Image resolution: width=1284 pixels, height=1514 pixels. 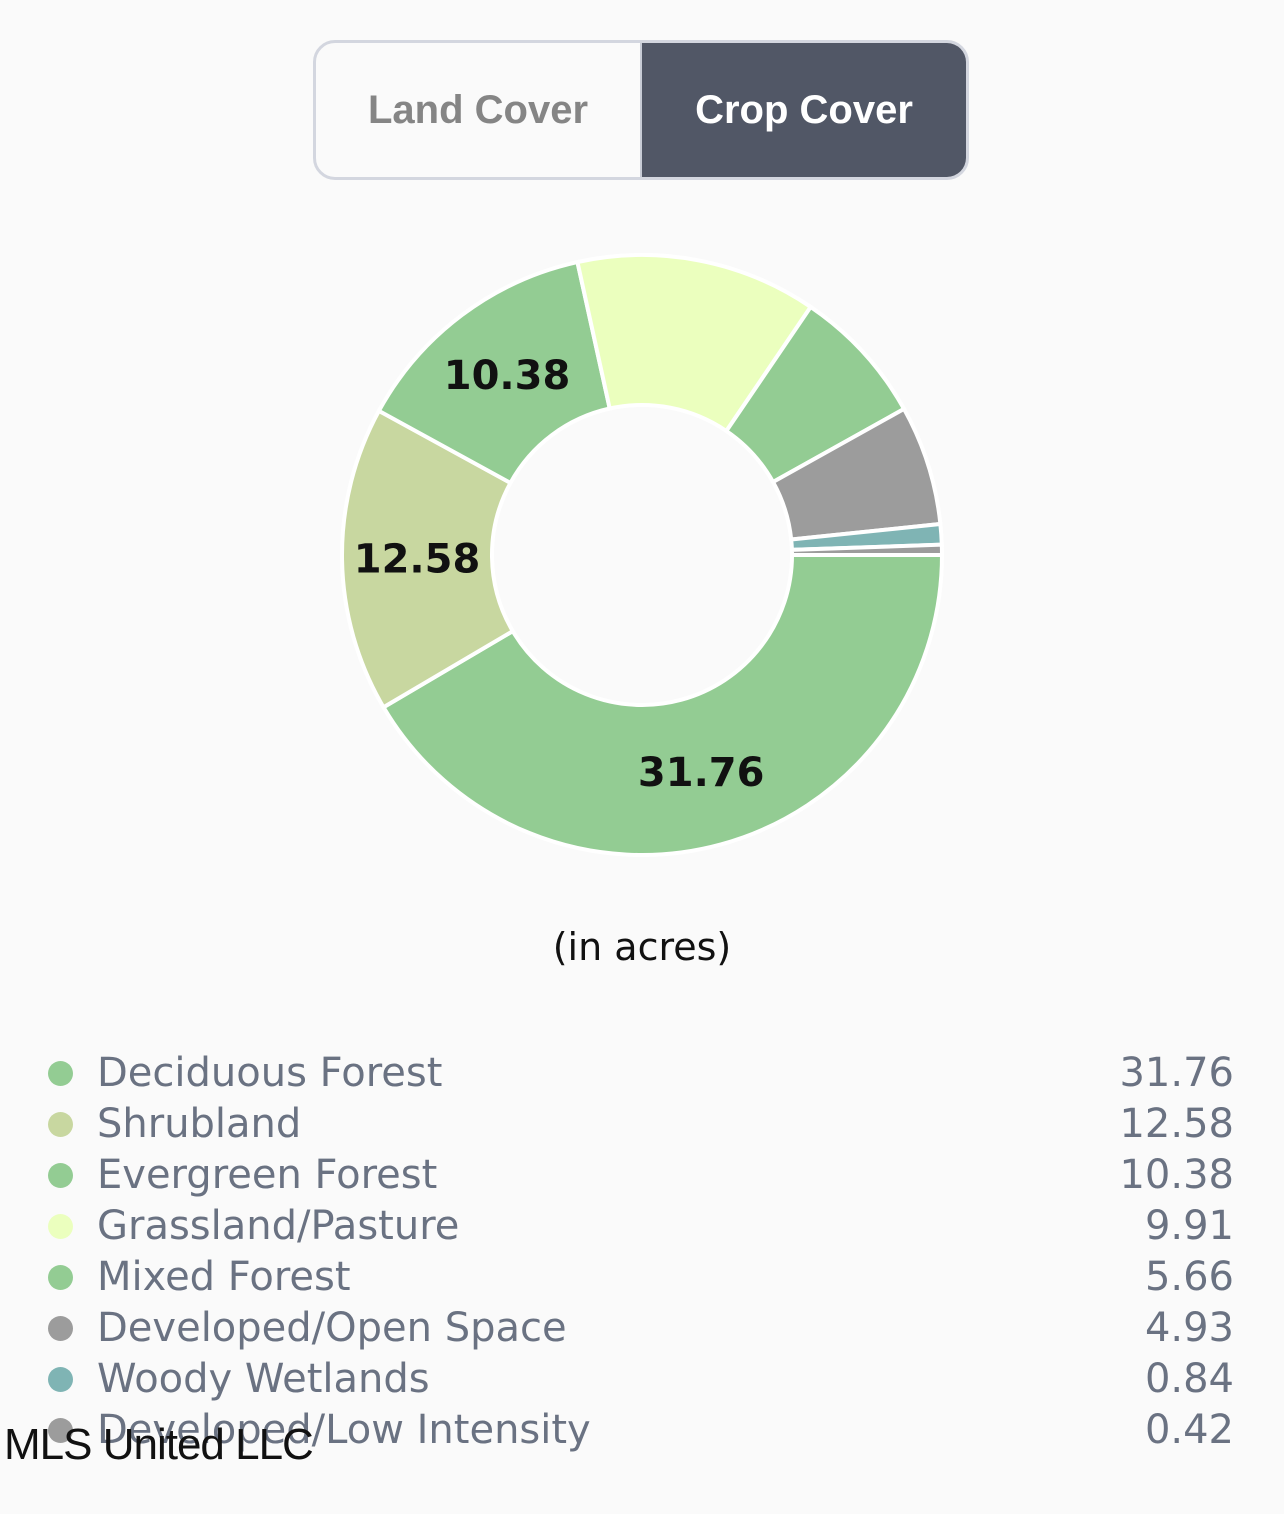 What do you see at coordinates (642, 1328) in the screenshot?
I see `legend-item: Developed/Open Space 4.93` at bounding box center [642, 1328].